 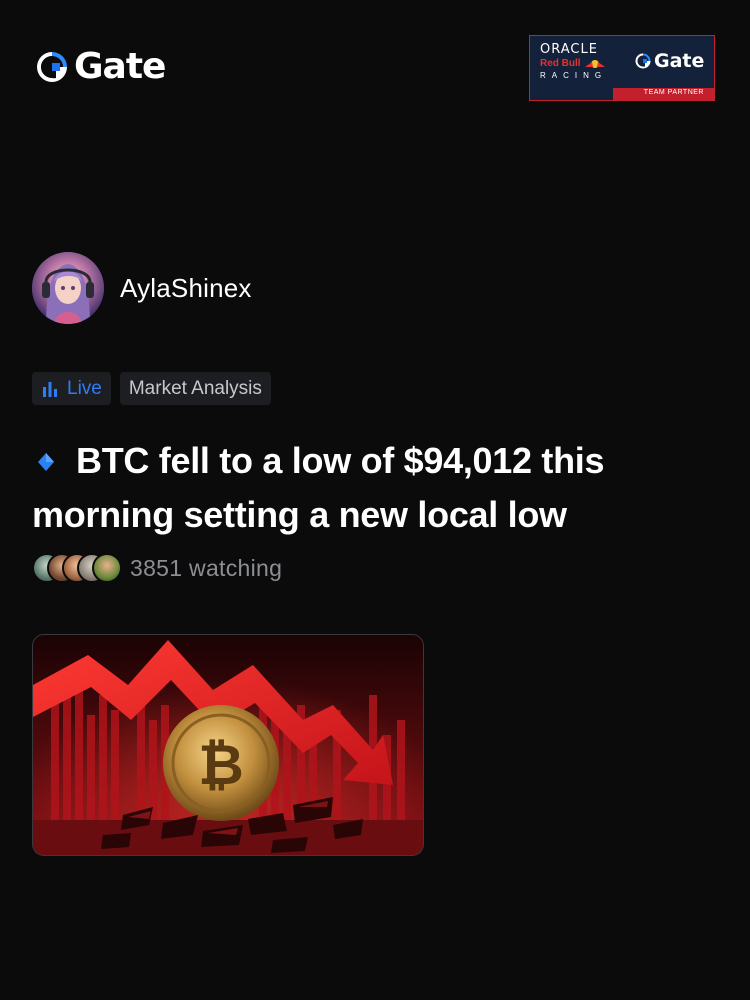 I want to click on gate-logo-text: Gate, so click(x=120, y=66).